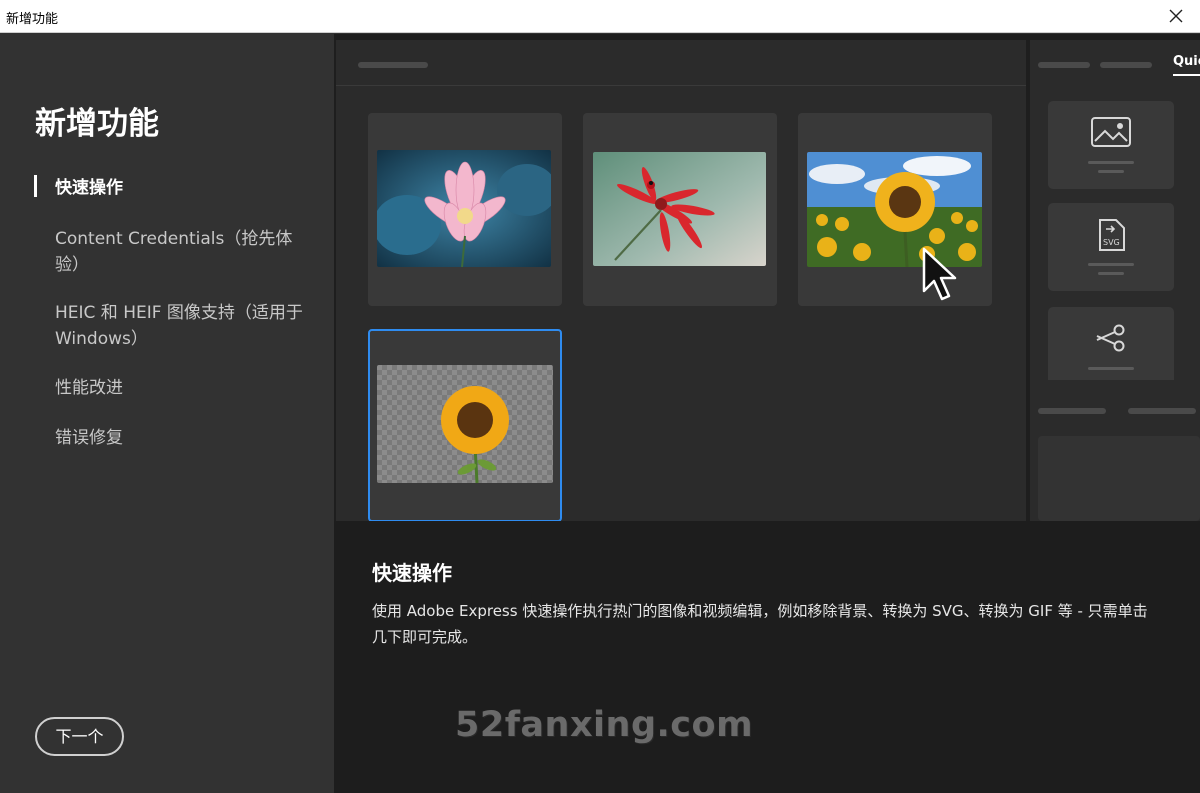  I want to click on thumbnail-card-lotus, so click(465, 209).